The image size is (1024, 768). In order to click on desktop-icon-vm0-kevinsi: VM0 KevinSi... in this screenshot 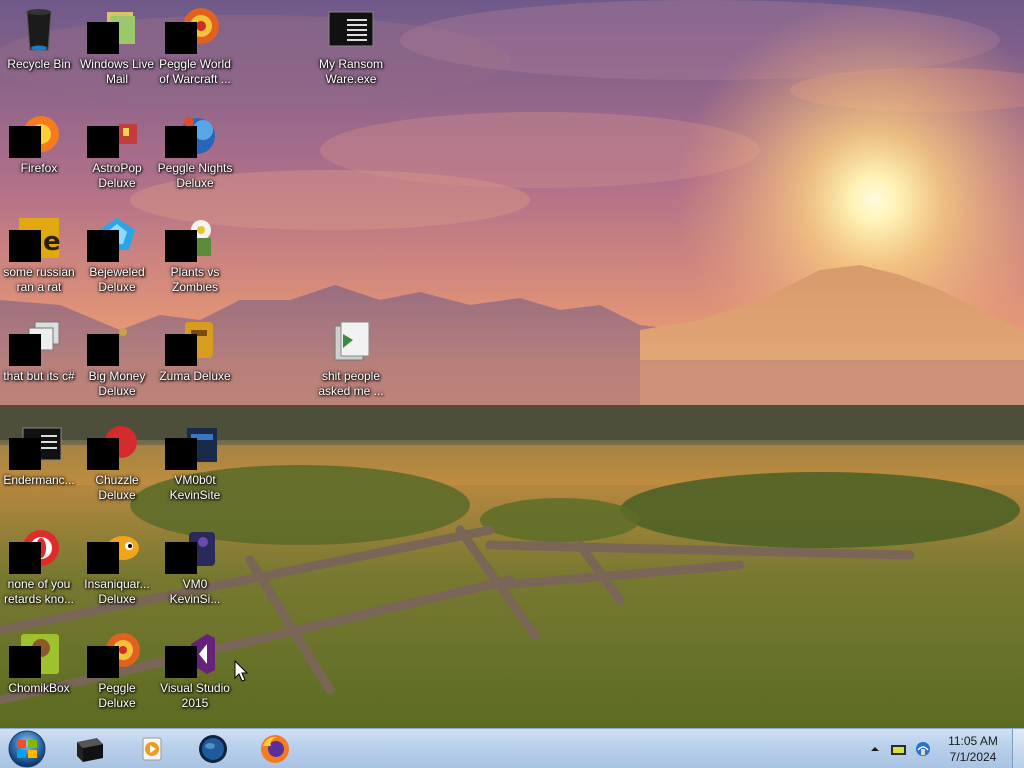, I will do `click(195, 570)`.